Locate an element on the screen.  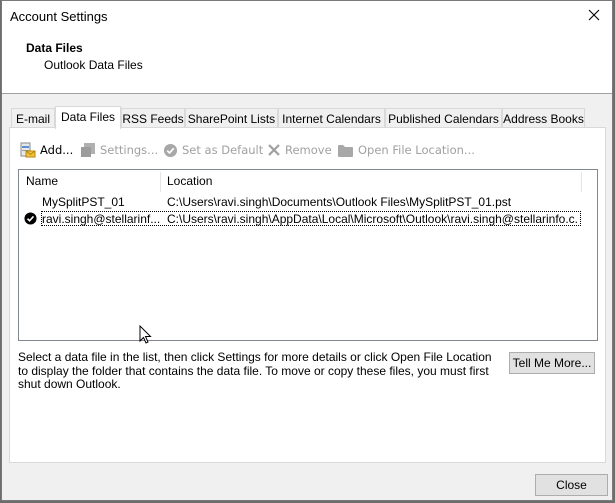
file-name: MySplitPST_01 is located at coordinates (83, 202).